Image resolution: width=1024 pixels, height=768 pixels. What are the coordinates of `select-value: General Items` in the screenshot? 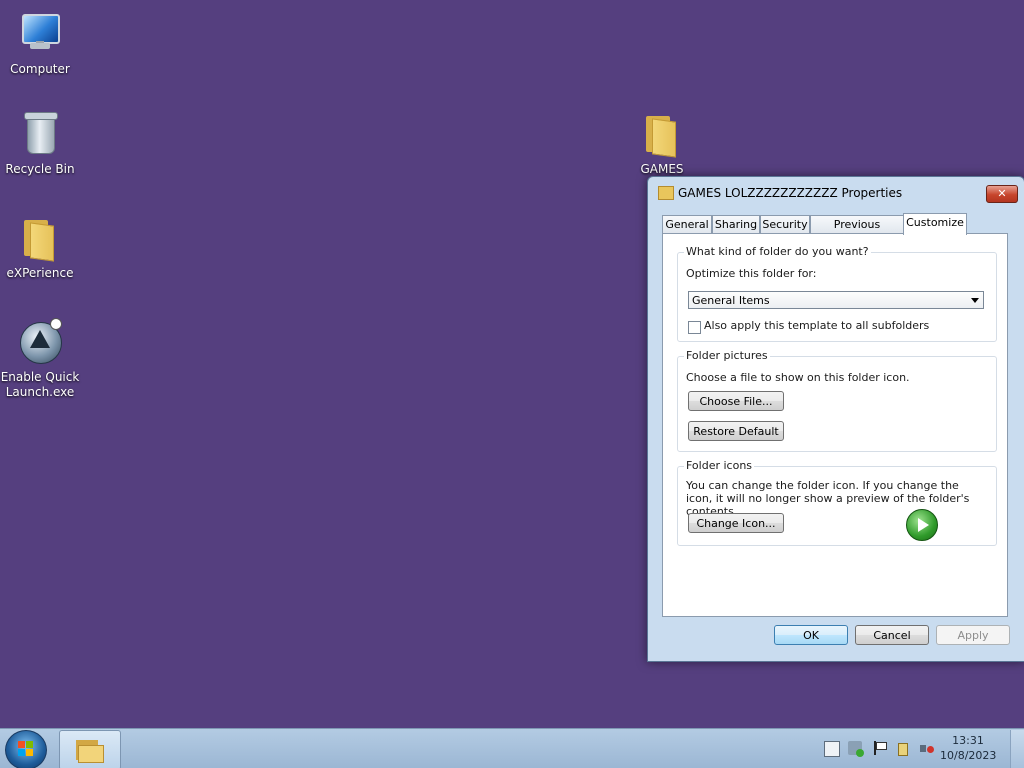 It's located at (731, 300).